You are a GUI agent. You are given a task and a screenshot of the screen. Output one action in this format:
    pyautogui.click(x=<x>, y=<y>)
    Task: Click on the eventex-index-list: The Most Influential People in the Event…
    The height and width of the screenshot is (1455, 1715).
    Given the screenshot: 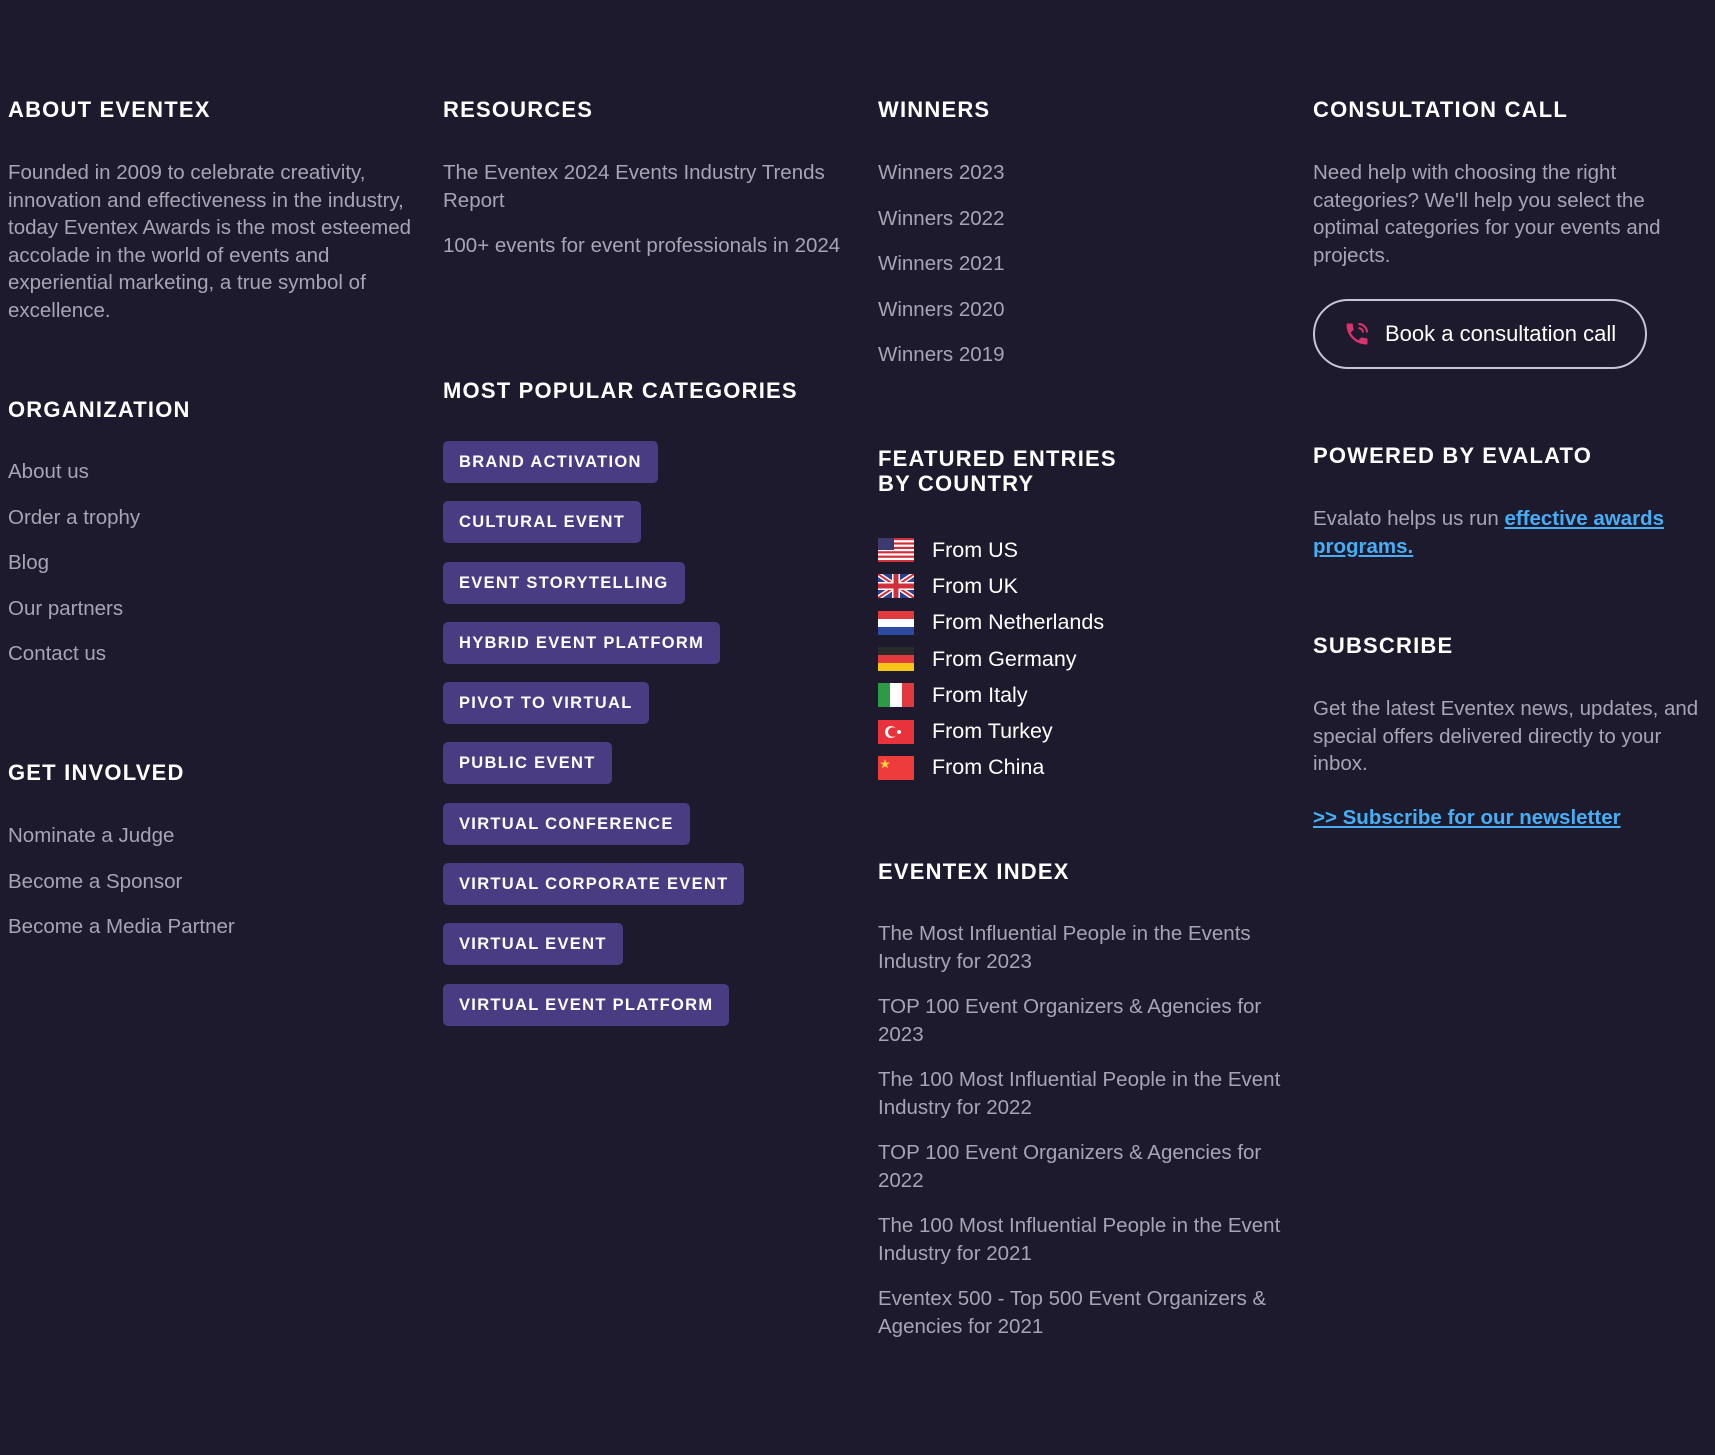 What is the action you would take?
    pyautogui.click(x=1083, y=1139)
    